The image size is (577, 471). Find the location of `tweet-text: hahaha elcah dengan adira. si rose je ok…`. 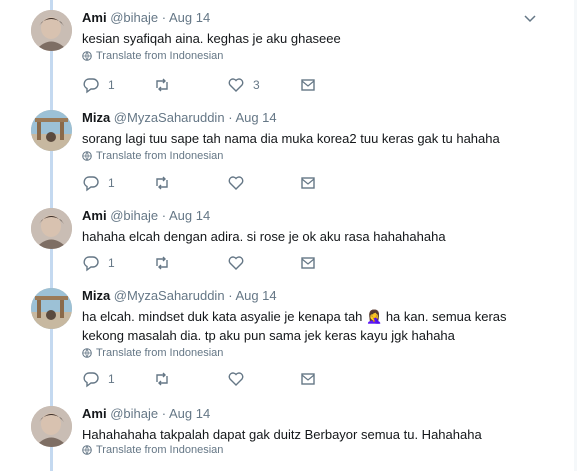

tweet-text: hahaha elcah dengan adira. si rose je ok… is located at coordinates (264, 236).